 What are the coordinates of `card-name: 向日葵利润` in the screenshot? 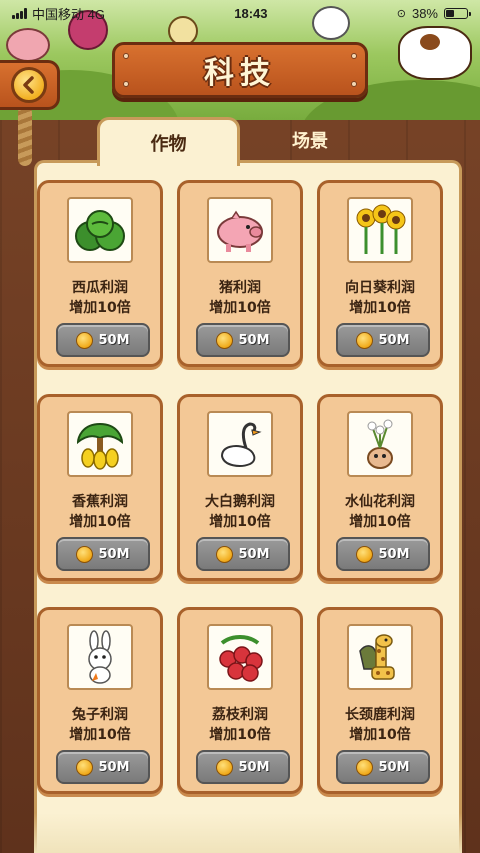 It's located at (380, 288).